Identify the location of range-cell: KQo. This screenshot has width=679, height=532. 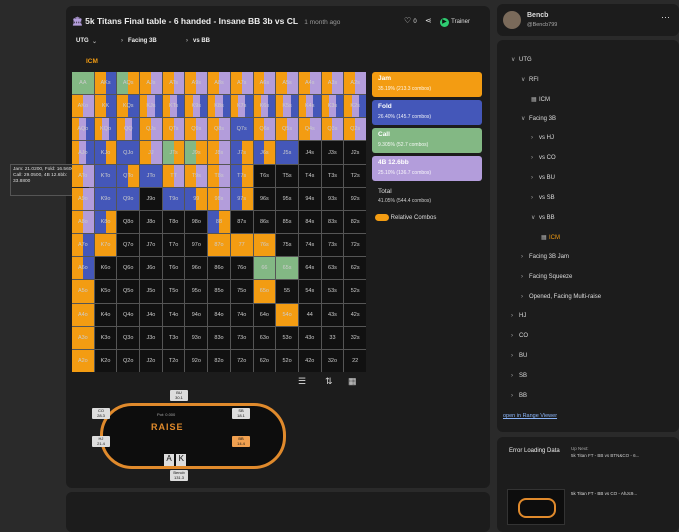
(105, 129).